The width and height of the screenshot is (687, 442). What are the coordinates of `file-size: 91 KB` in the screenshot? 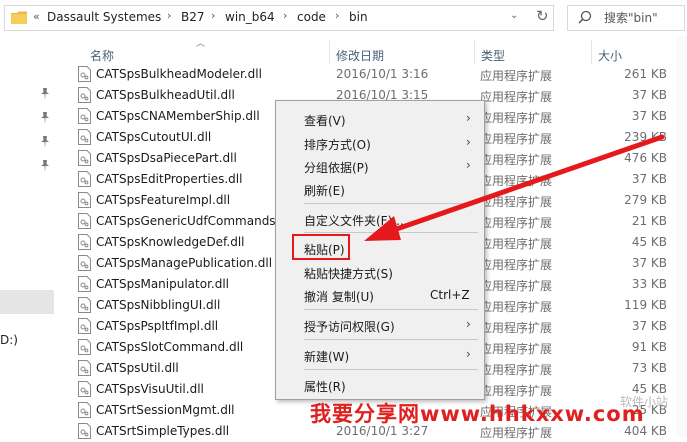 It's located at (649, 347).